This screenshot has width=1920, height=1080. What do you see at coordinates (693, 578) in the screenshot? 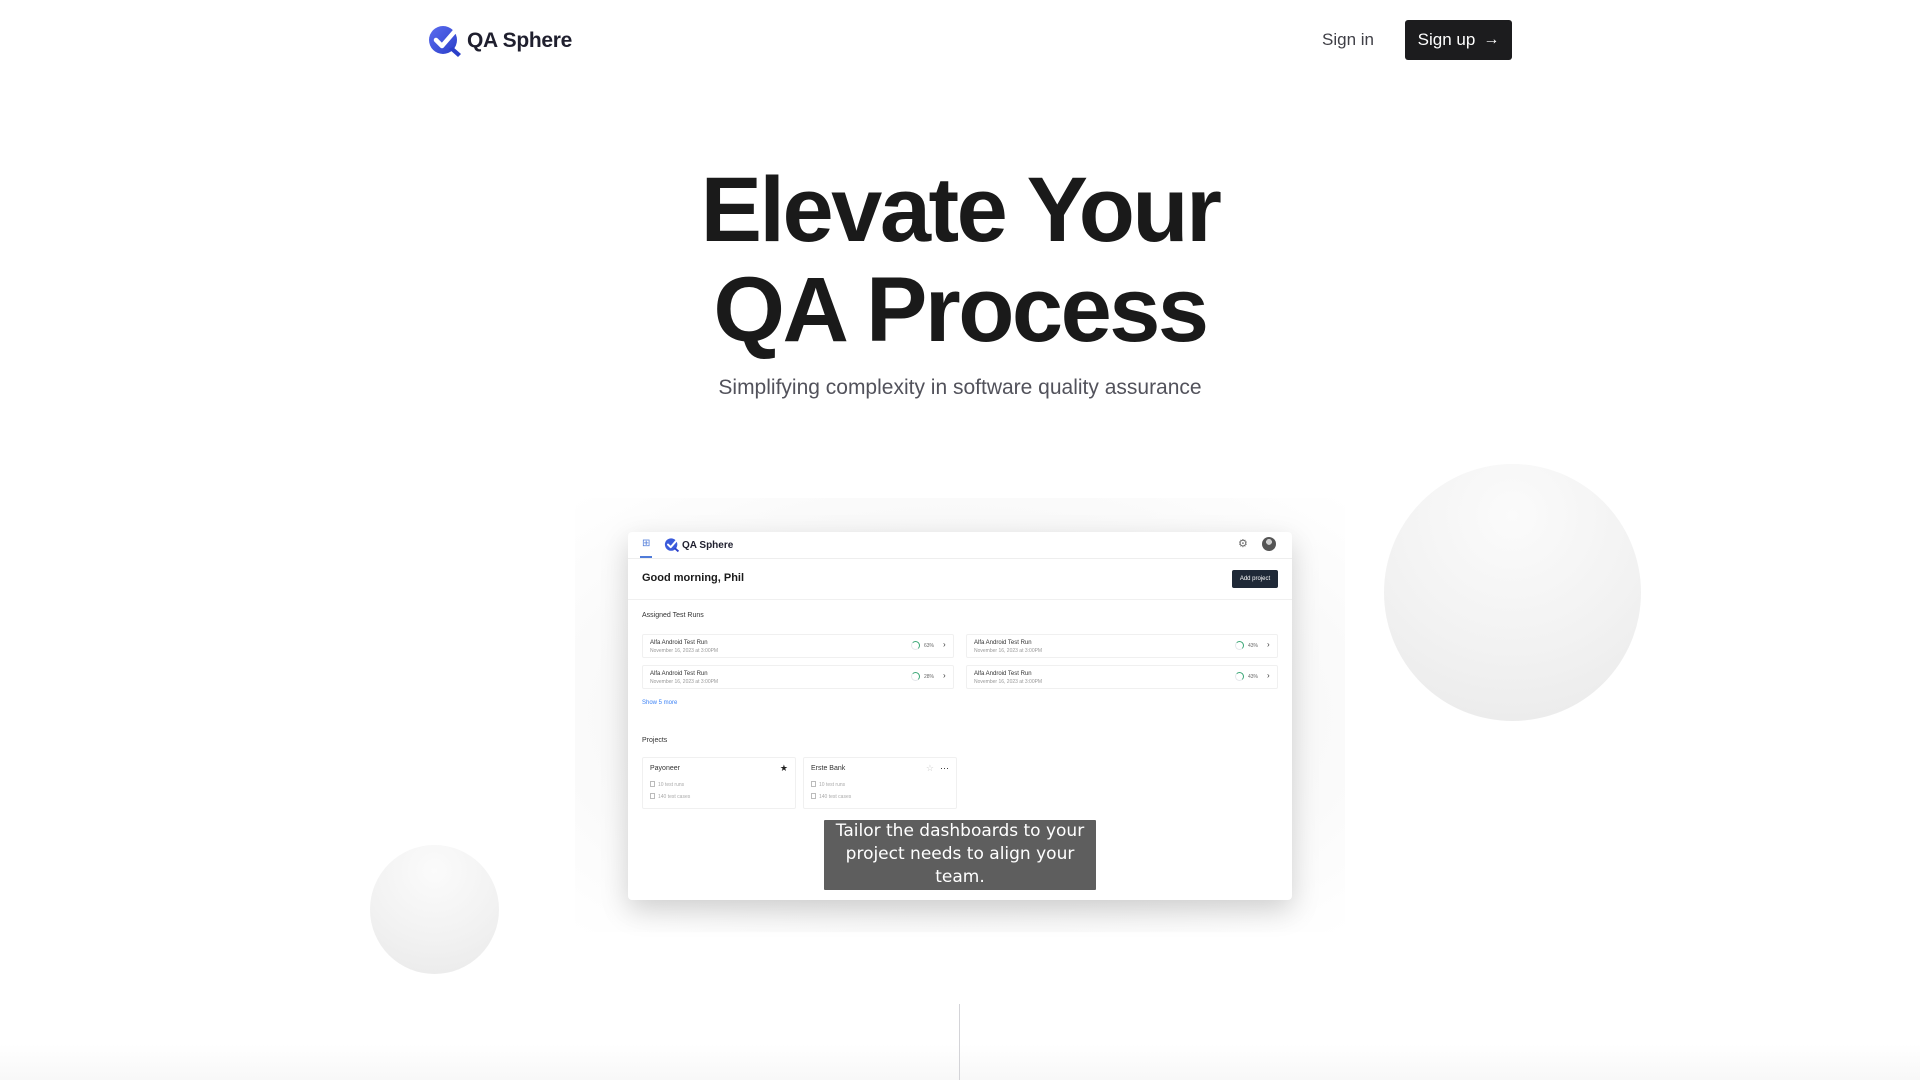
I see `greeting: Good morning, Phil` at bounding box center [693, 578].